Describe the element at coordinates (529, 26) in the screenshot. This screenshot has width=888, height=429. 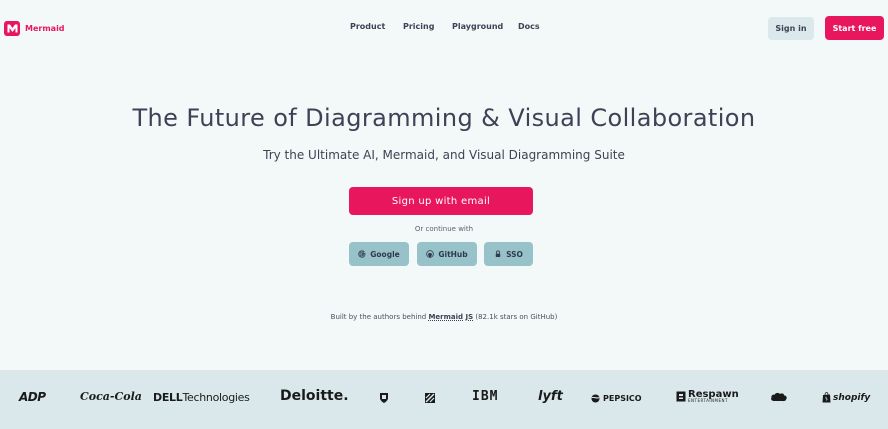
I see `nav-docs: Docs` at that location.